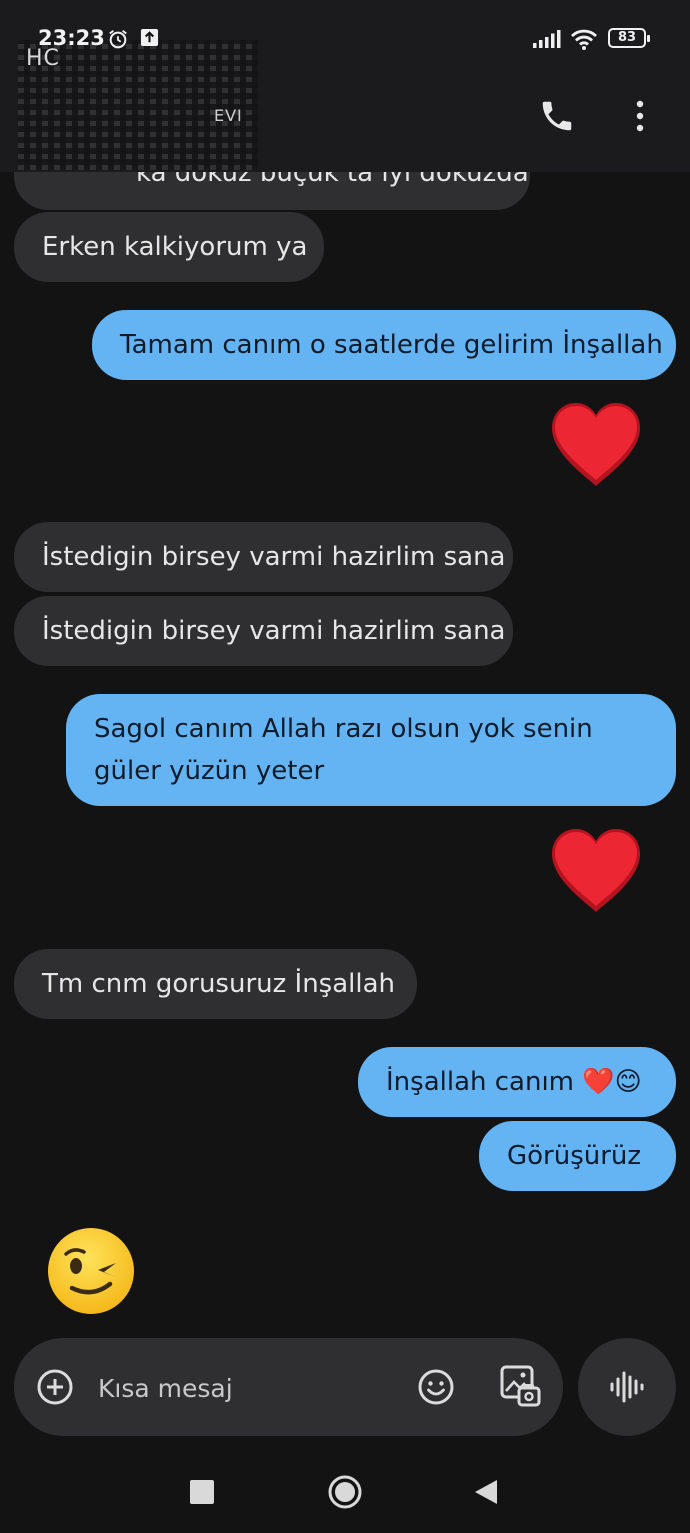  Describe the element at coordinates (169, 247) in the screenshot. I see `incoming-message: Erken kalkiyorum ya` at that location.